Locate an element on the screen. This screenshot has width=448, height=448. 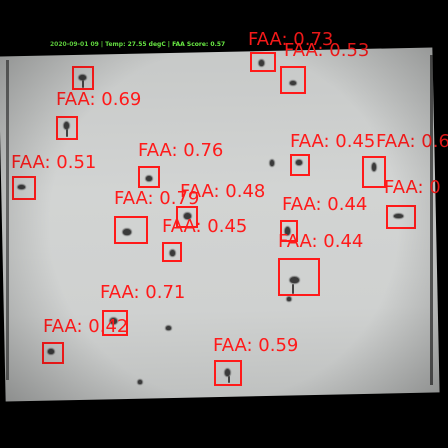
score-label: FAA: 0.59 is located at coordinates (256, 345).